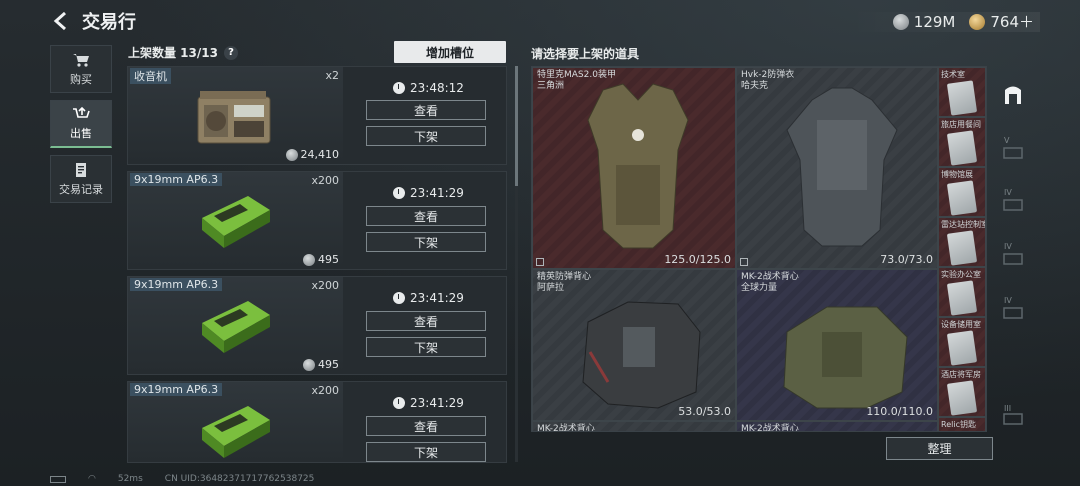 Image resolution: width=1080 pixels, height=486 pixels. What do you see at coordinates (183, 52) in the screenshot?
I see `listing-count: 上架数量 13/13 ?` at bounding box center [183, 52].